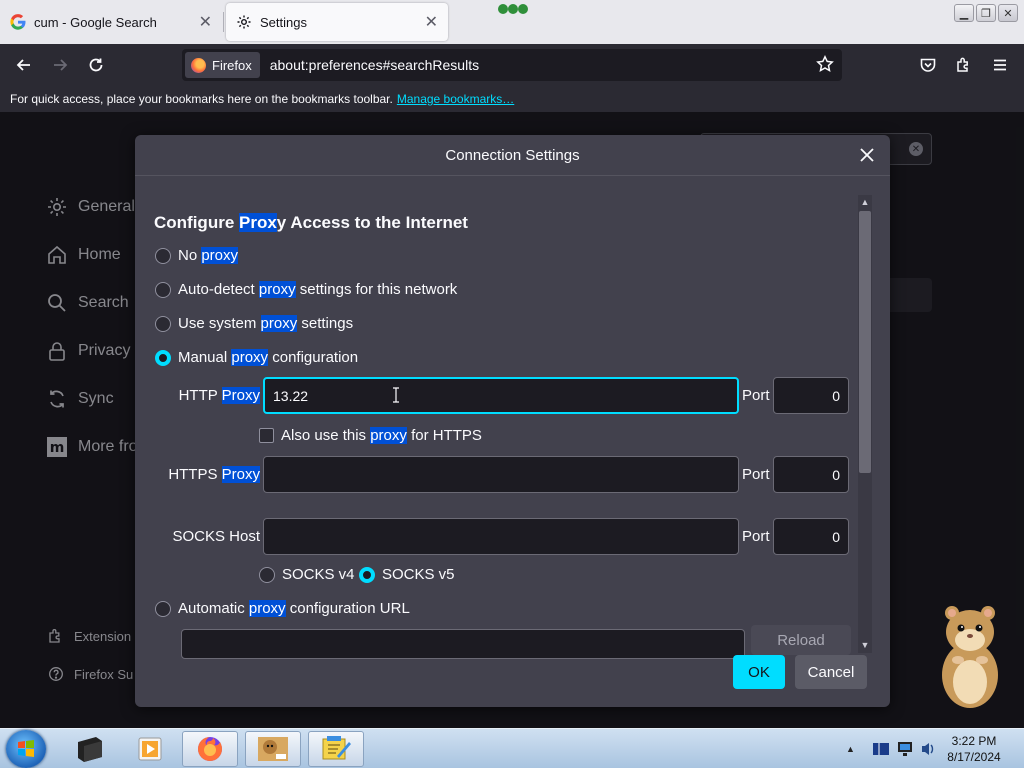 This screenshot has height=768, width=1024. What do you see at coordinates (24, 65) in the screenshot?
I see `back-arrow-icon` at bounding box center [24, 65].